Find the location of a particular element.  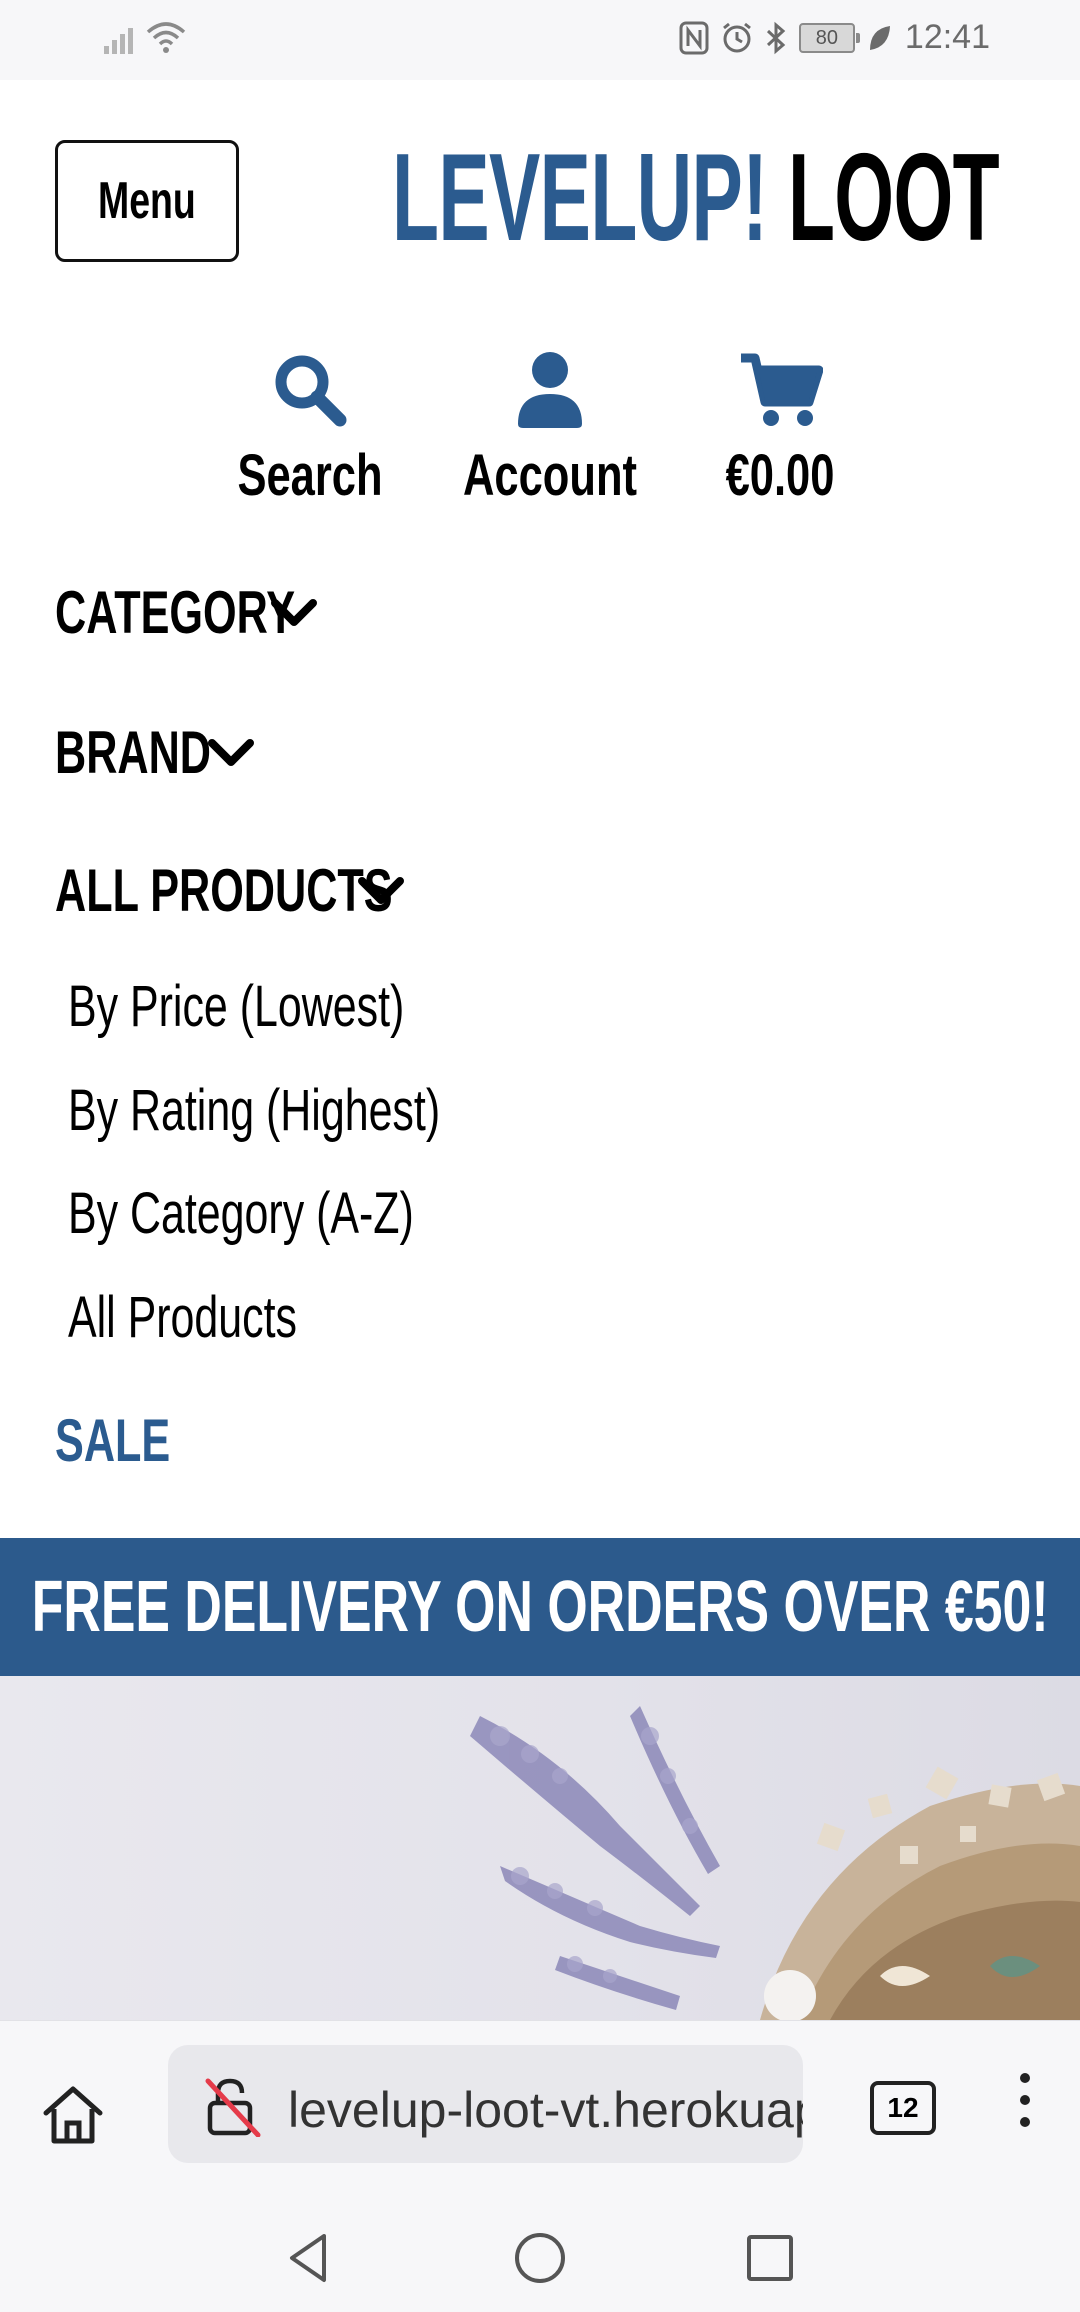

cart-link: €0.00 is located at coordinates (780, 430).